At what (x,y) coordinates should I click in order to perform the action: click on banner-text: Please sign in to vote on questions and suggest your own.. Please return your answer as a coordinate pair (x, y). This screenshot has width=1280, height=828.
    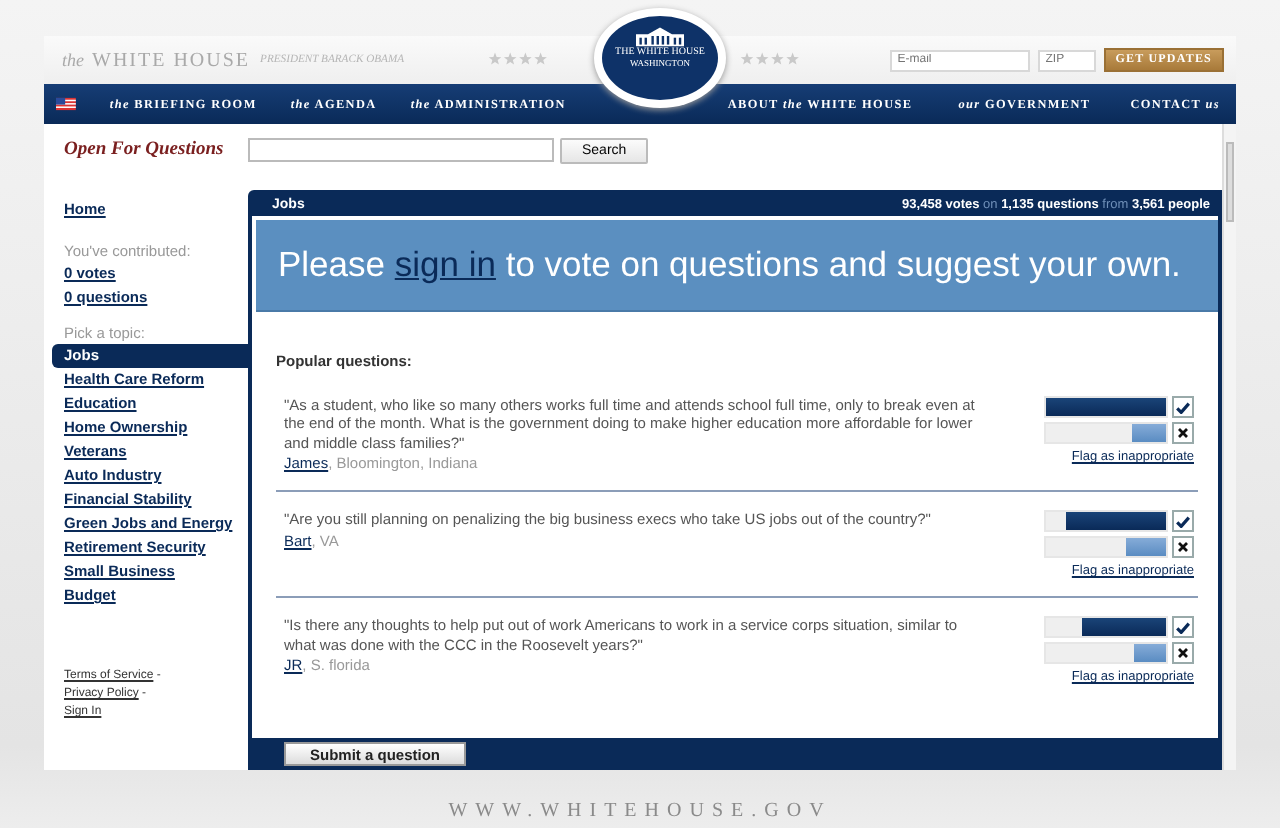
    Looking at the image, I should click on (729, 265).